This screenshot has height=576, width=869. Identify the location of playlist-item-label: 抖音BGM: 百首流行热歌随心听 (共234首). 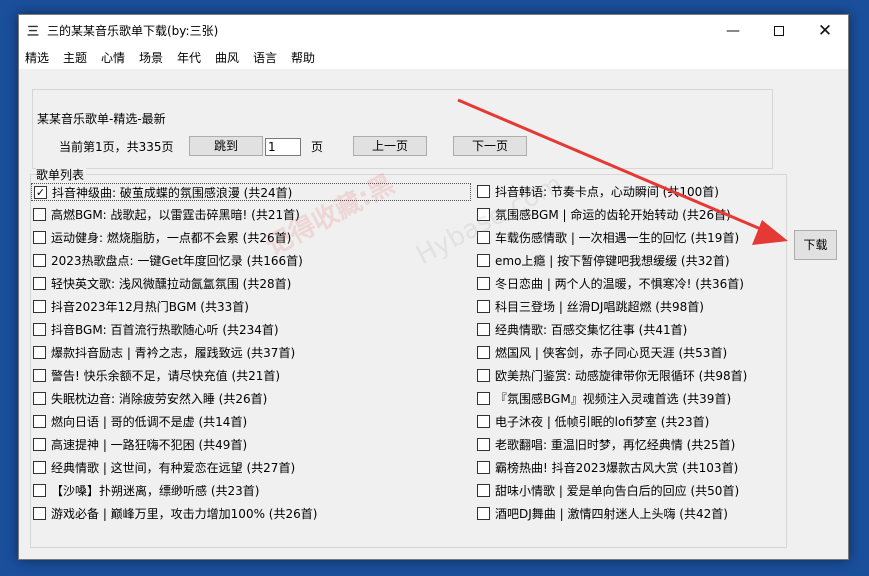
(165, 330).